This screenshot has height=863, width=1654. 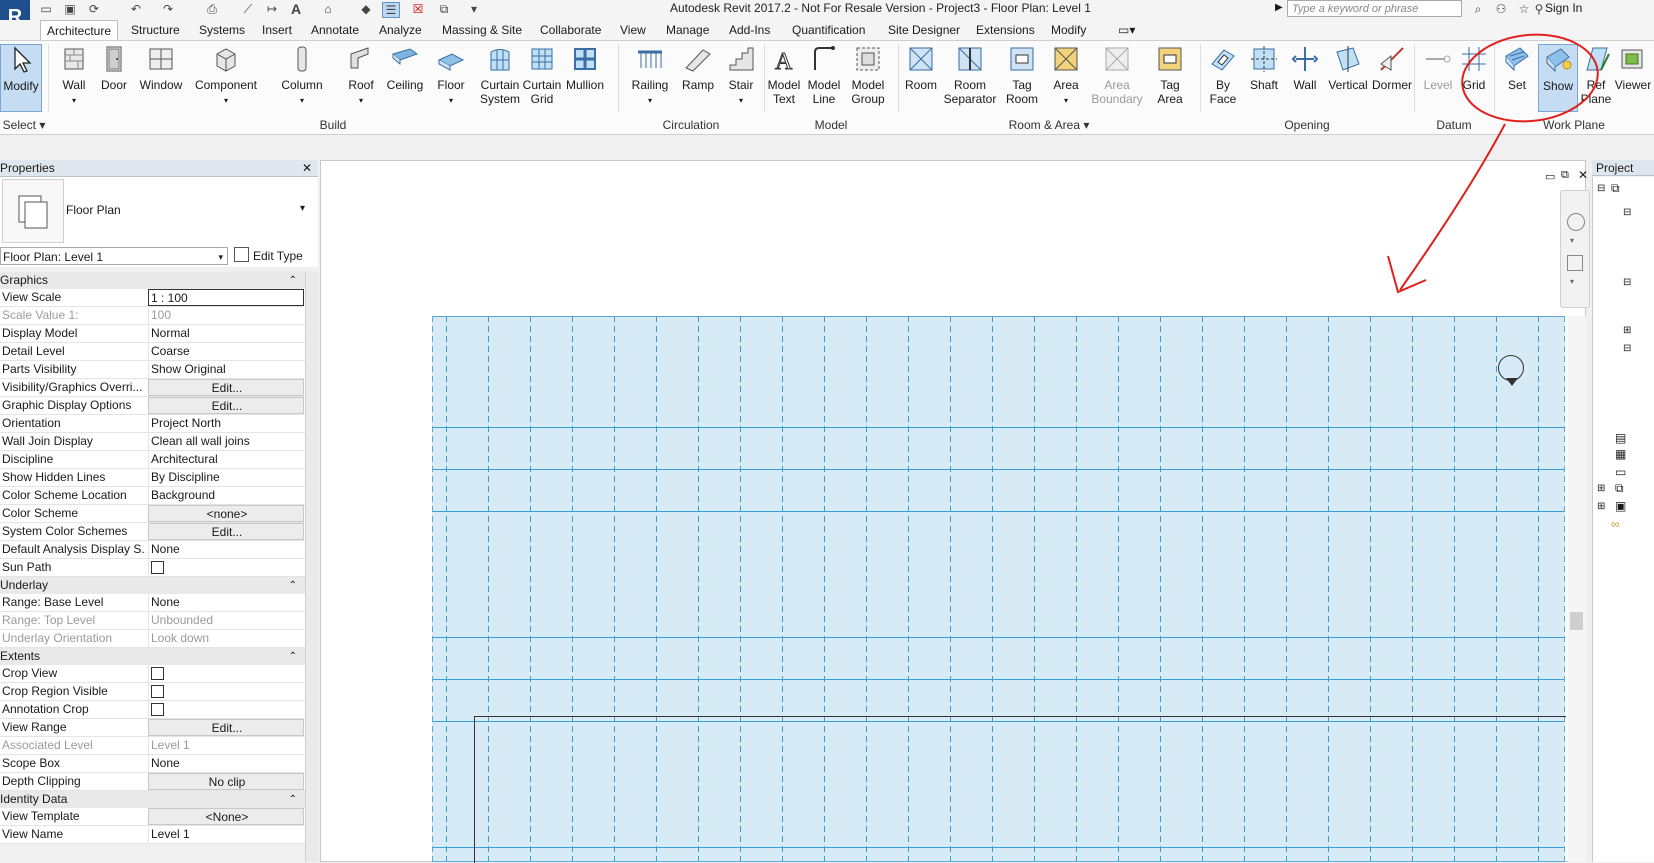 I want to click on annotation-circle, so click(x=1530, y=78).